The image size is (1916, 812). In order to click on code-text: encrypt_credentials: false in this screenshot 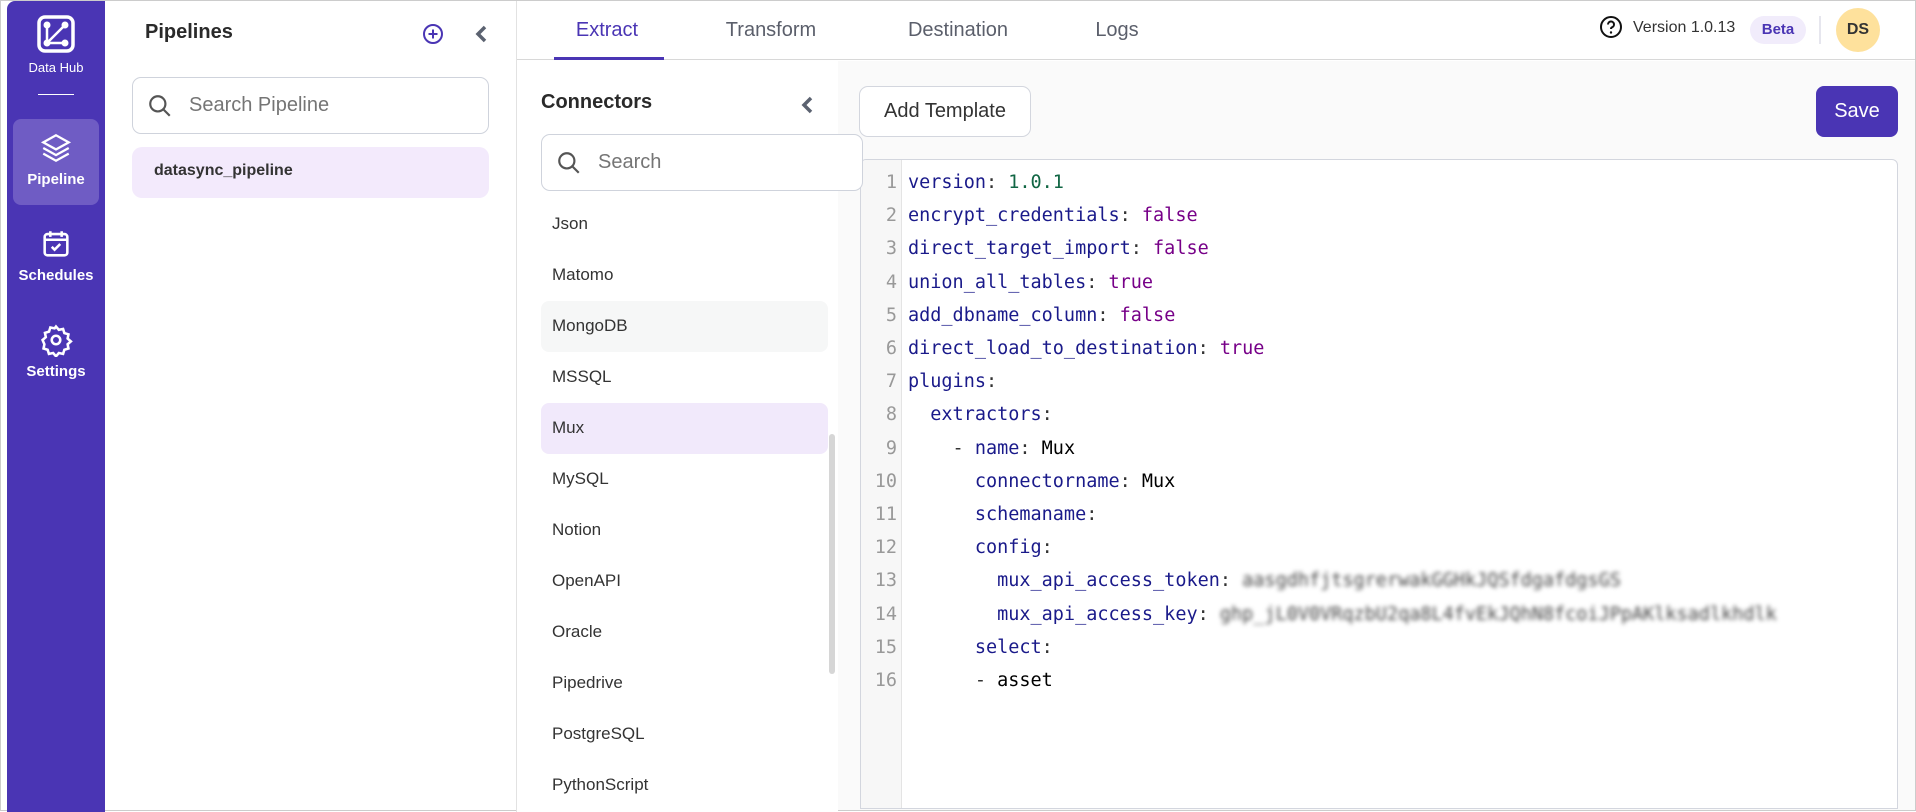, I will do `click(1053, 215)`.